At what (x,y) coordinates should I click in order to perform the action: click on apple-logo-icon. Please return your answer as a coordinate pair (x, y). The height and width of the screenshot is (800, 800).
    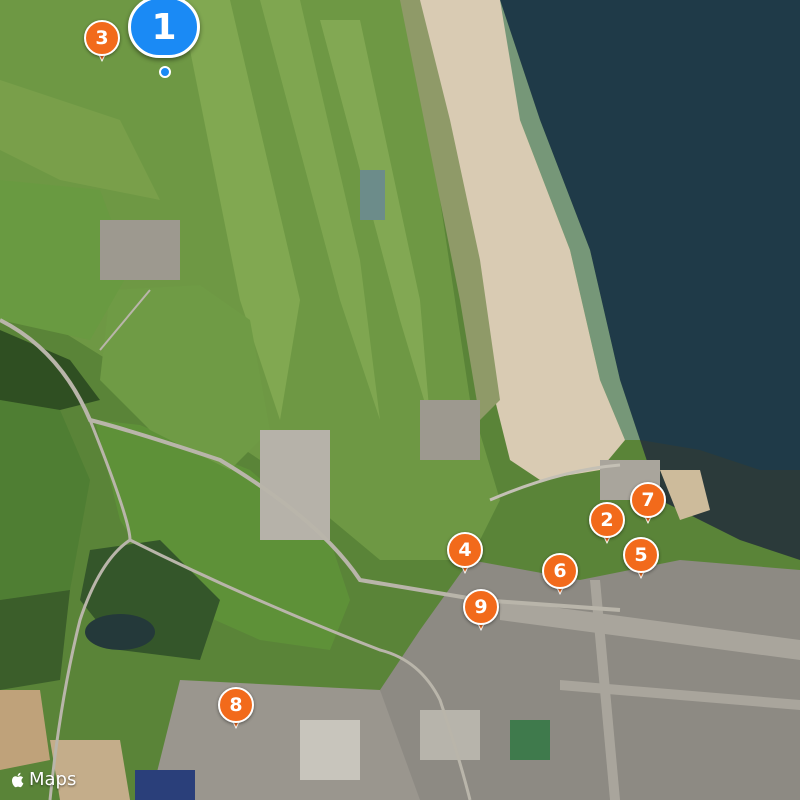
    Looking at the image, I should click on (17, 779).